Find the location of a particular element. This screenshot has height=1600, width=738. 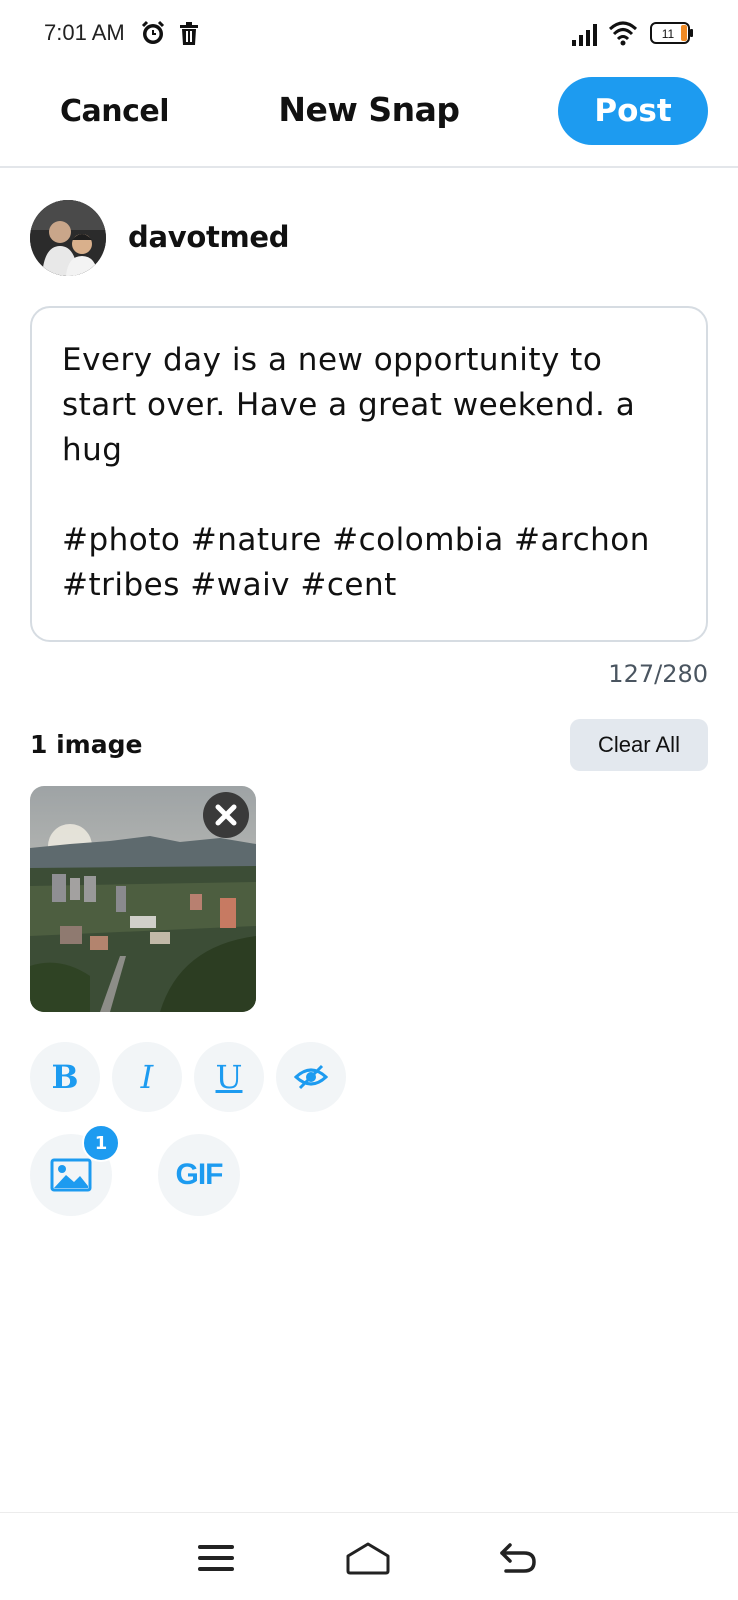

username: davotmed is located at coordinates (209, 237).